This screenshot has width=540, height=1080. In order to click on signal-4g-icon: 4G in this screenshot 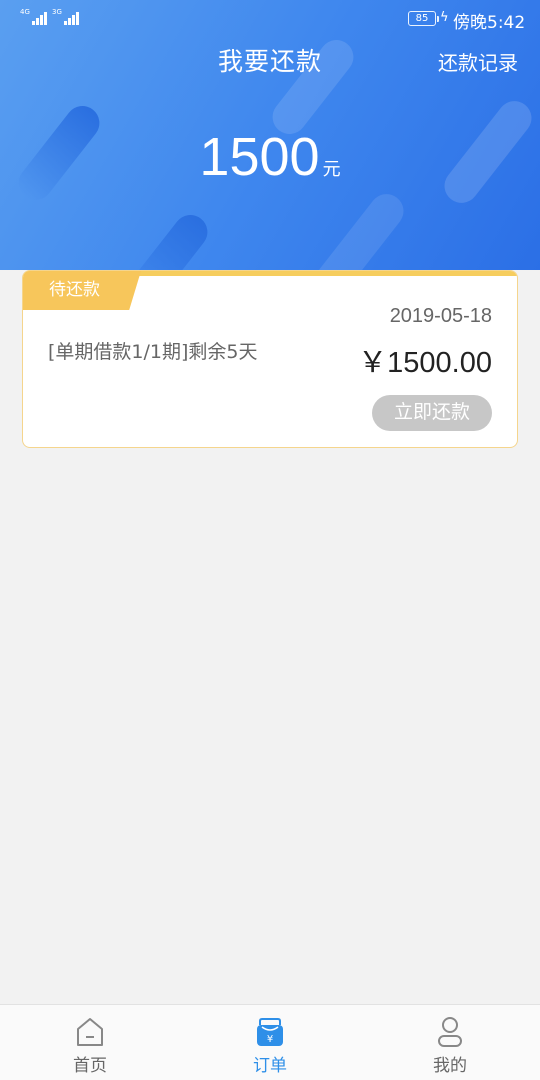, I will do `click(34, 17)`.